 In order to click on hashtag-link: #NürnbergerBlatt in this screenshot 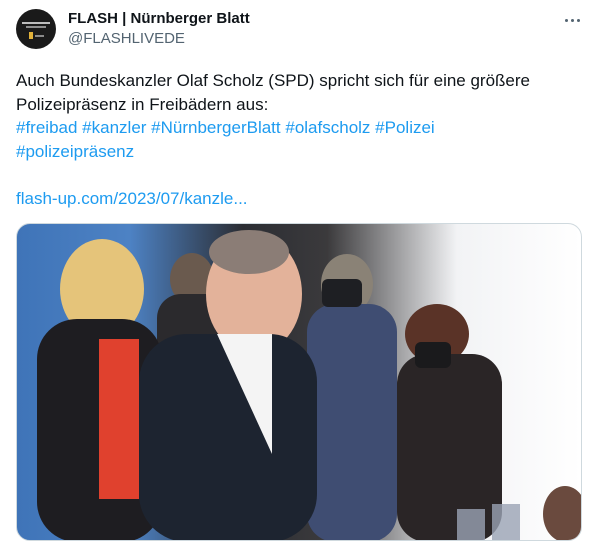, I will do `click(215, 127)`.